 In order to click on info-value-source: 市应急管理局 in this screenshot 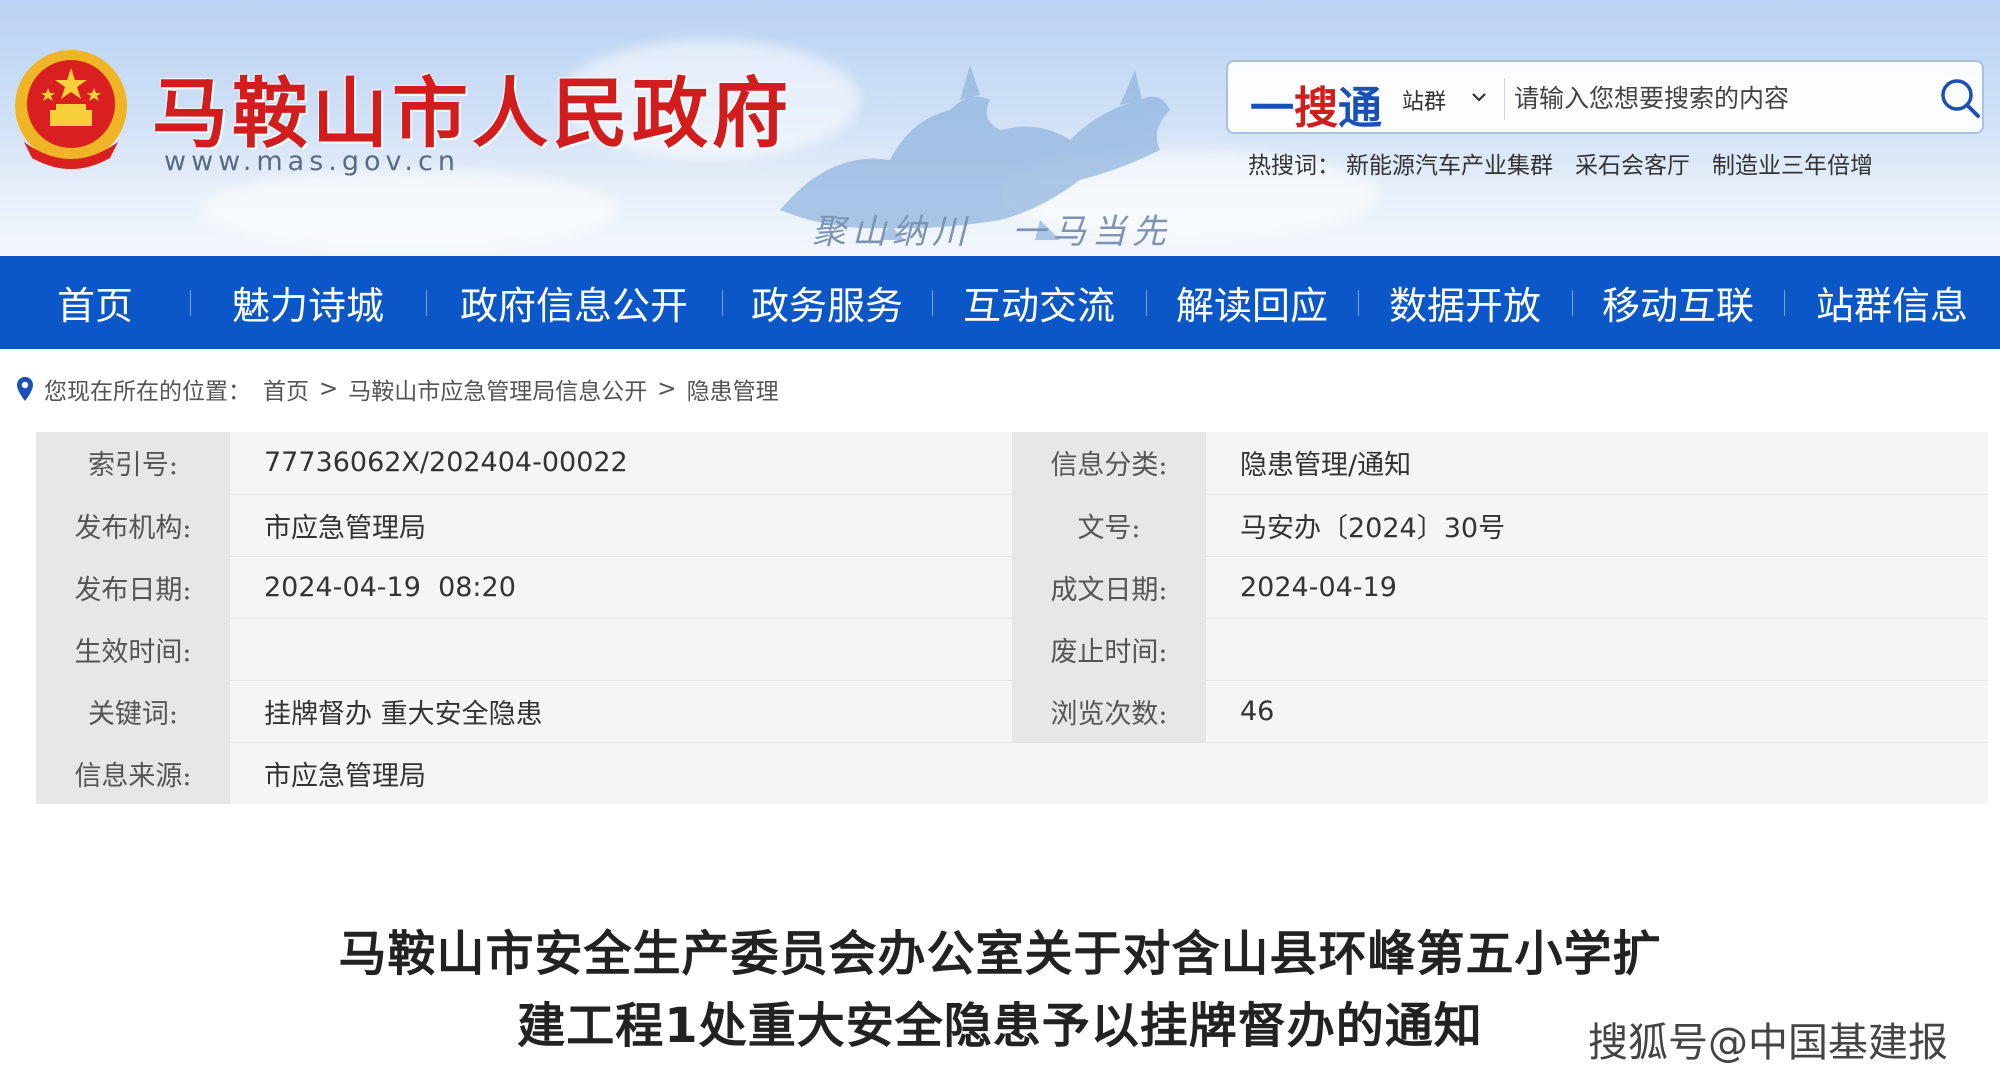, I will do `click(1109, 773)`.